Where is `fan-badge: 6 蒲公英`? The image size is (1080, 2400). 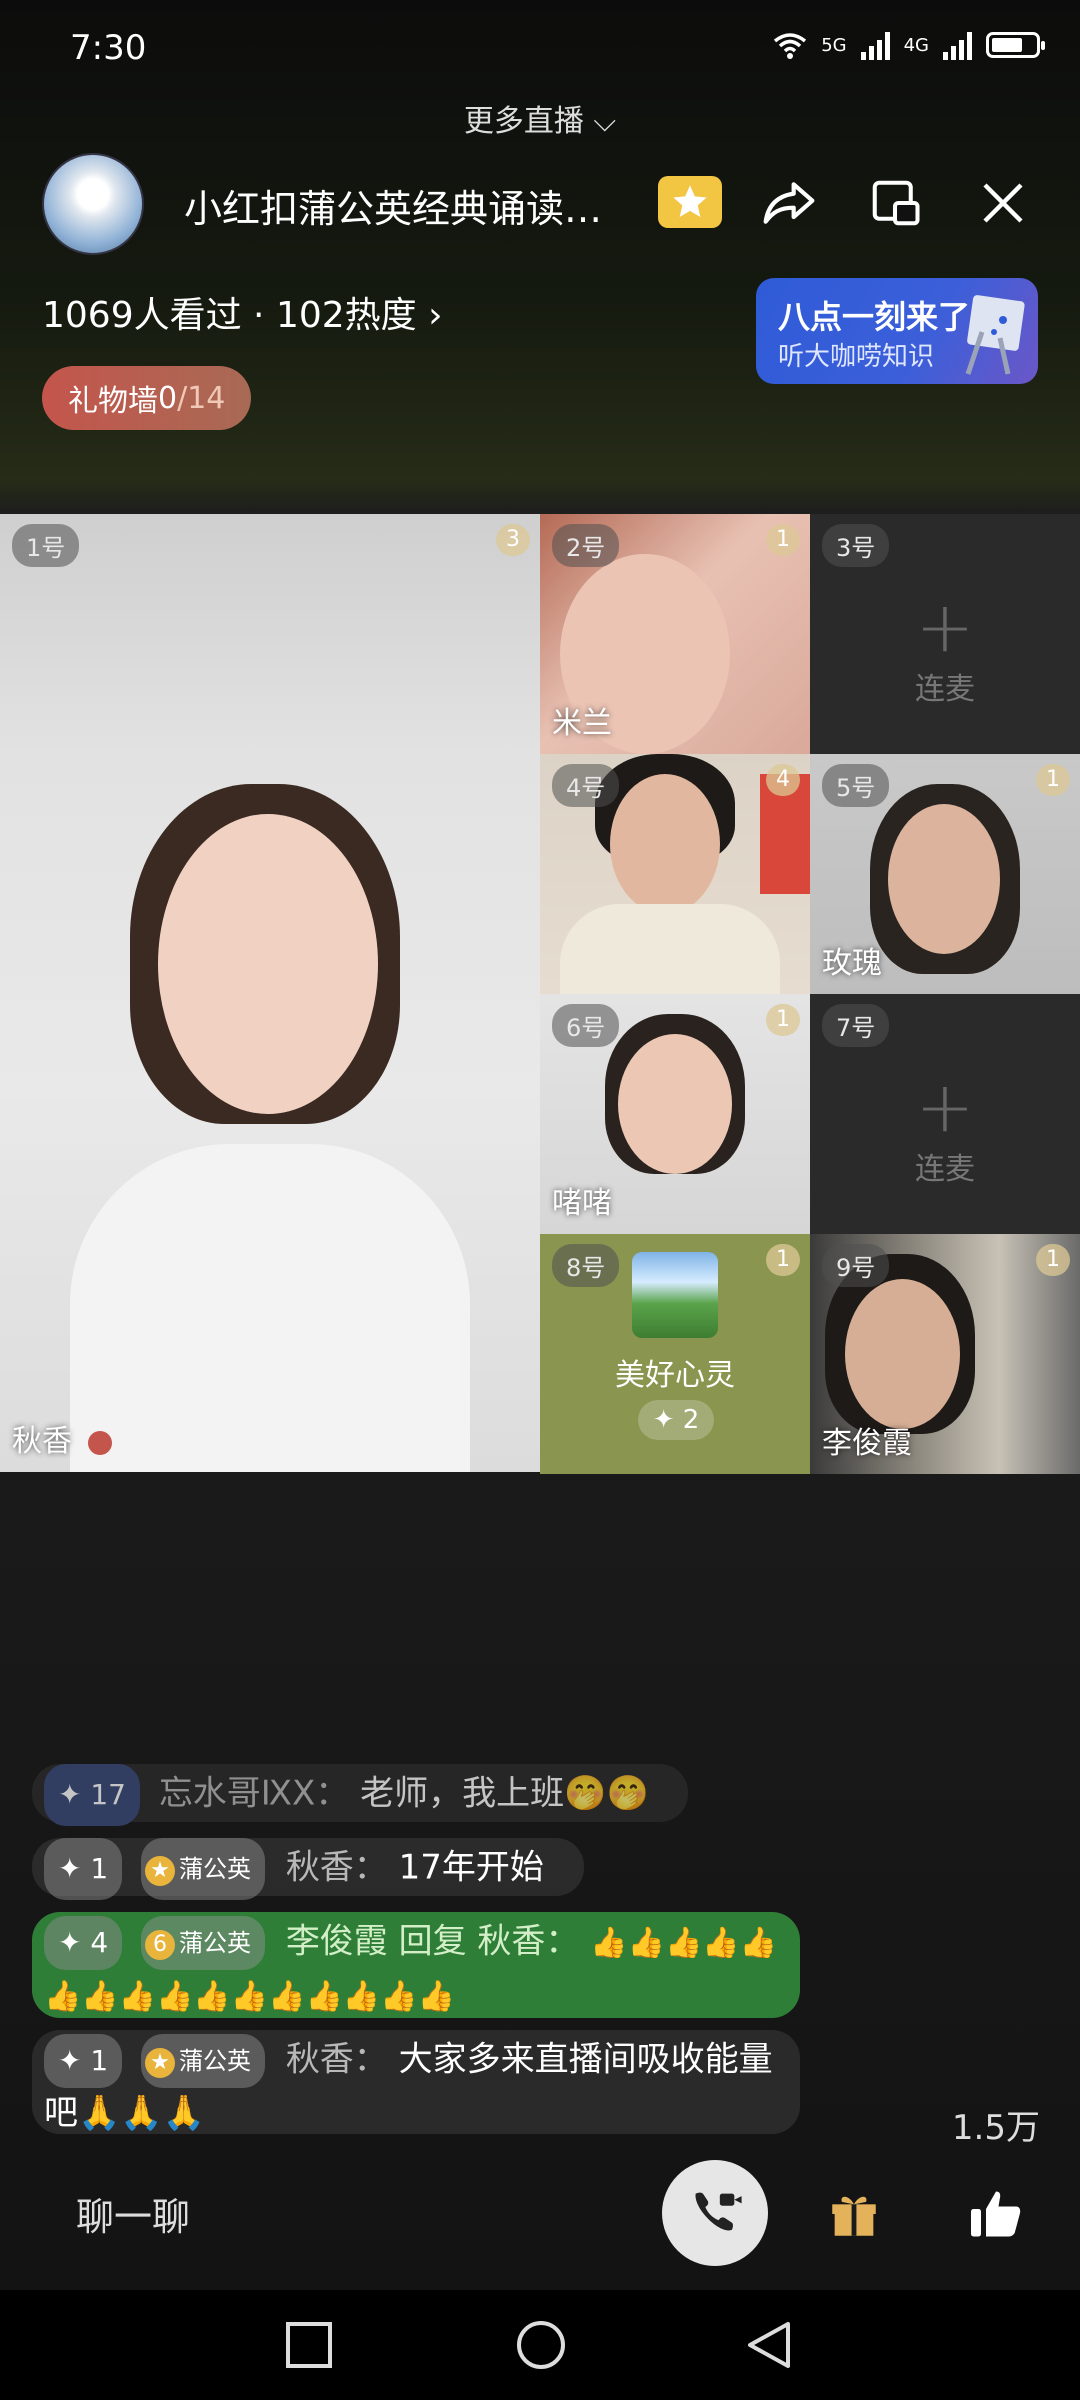 fan-badge: 6 蒲公英 is located at coordinates (203, 1943).